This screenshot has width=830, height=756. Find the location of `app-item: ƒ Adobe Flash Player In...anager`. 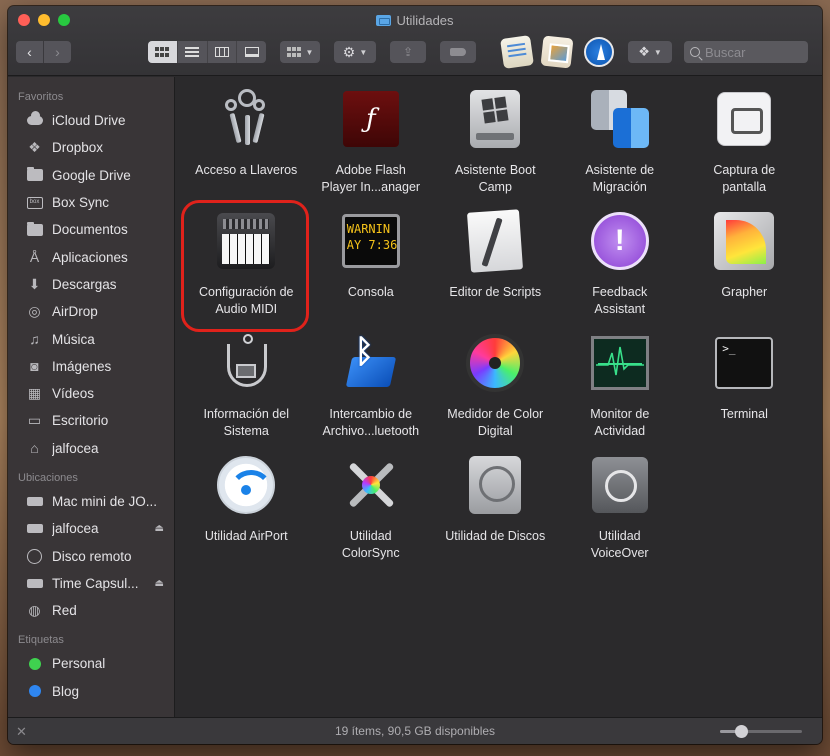

app-item: ƒ Adobe Flash Player In...anager is located at coordinates (371, 148).